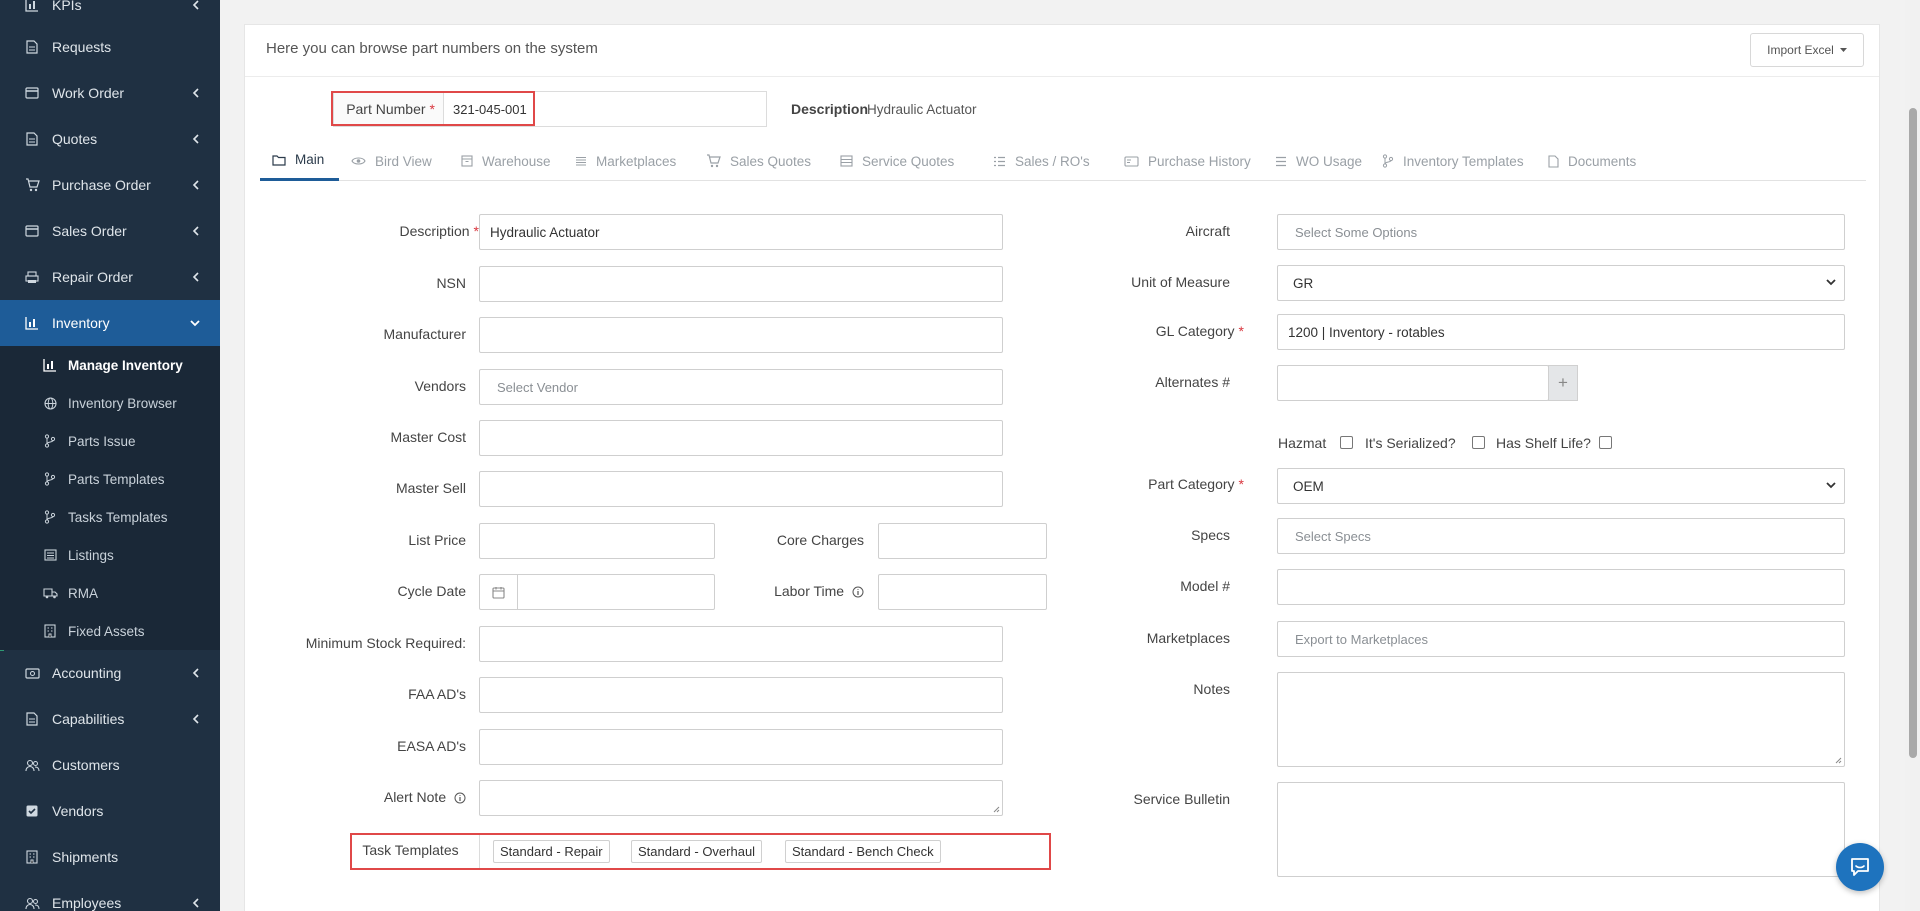 This screenshot has width=1920, height=911. I want to click on sub-item-rma: RMA, so click(110, 593).